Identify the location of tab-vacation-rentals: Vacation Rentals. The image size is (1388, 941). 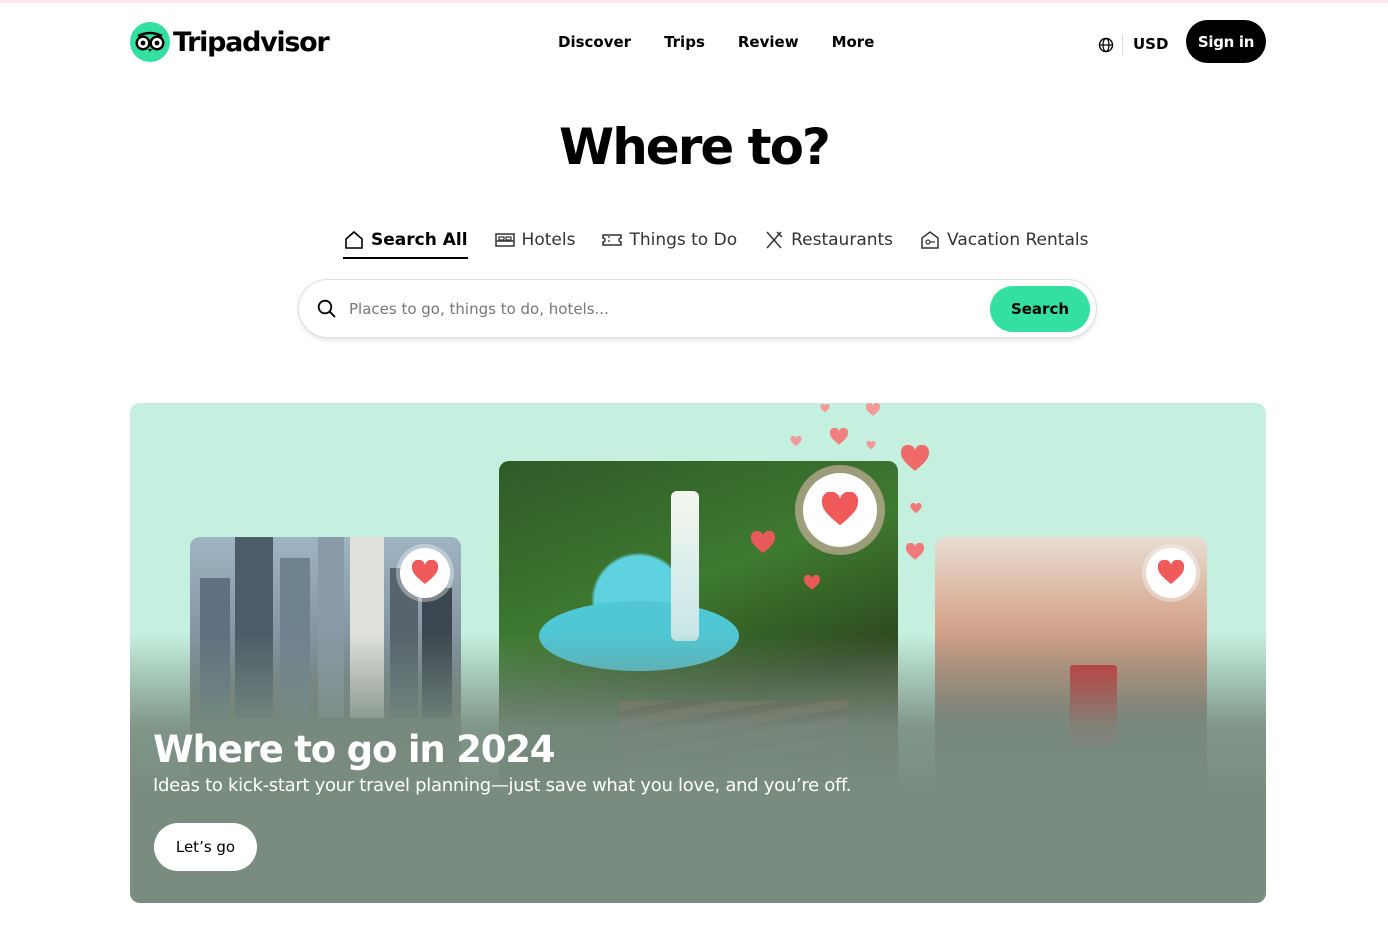
(1003, 240).